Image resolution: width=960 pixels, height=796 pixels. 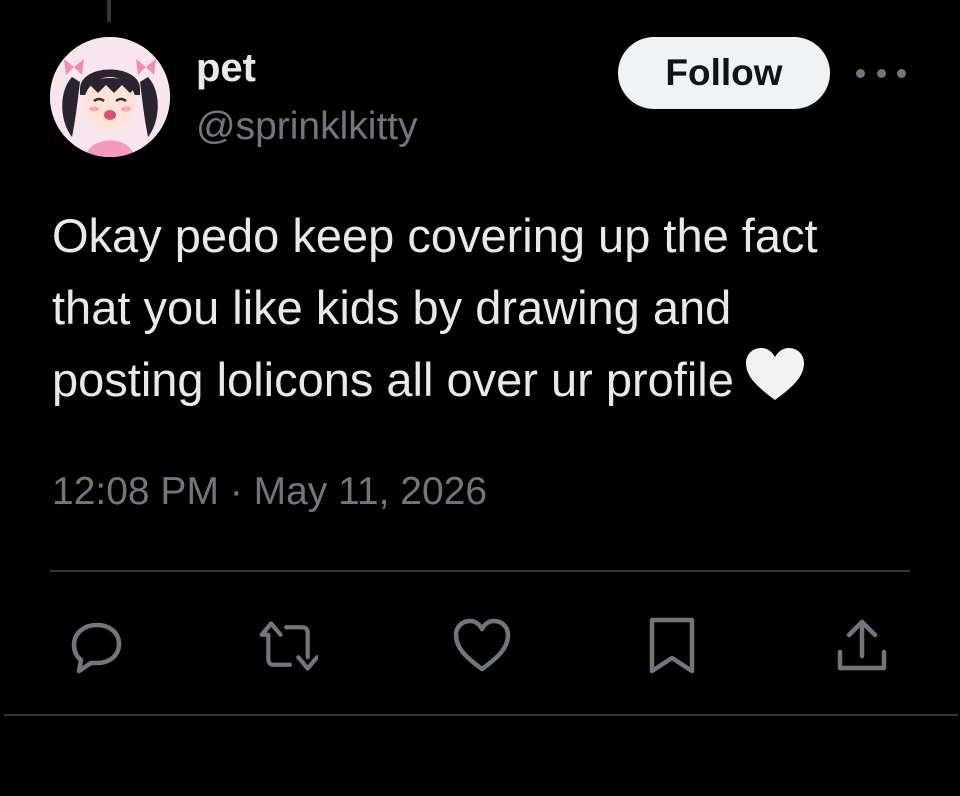 I want to click on retweet-icon, so click(x=288, y=646).